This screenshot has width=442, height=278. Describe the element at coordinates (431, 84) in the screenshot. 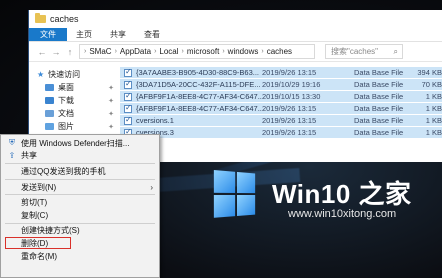

I see `file-size: 70 KB` at that location.